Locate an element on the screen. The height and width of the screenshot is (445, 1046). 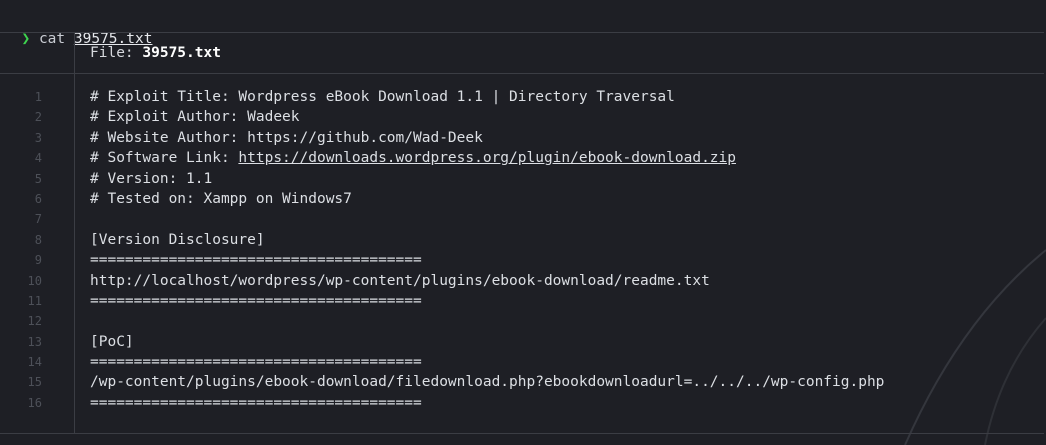
line-number: 1 is located at coordinates (38, 97).